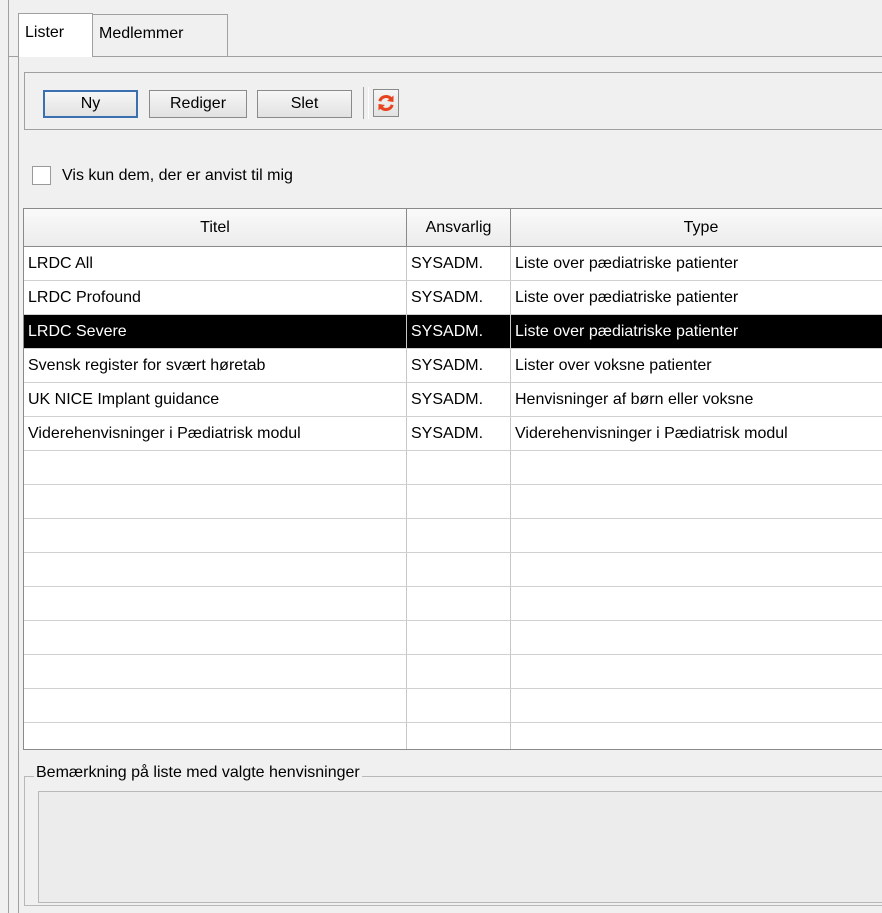 This screenshot has width=882, height=913. I want to click on delete-button: Slet, so click(304, 104).